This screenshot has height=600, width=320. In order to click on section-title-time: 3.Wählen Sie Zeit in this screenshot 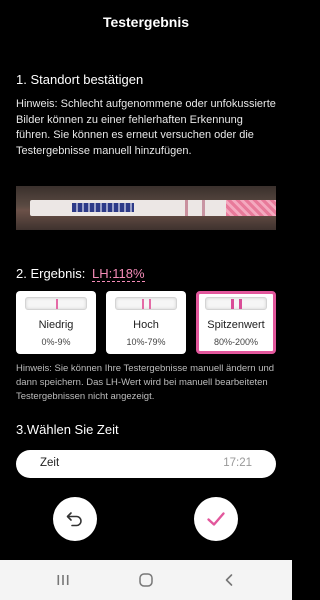, I will do `click(67, 429)`.